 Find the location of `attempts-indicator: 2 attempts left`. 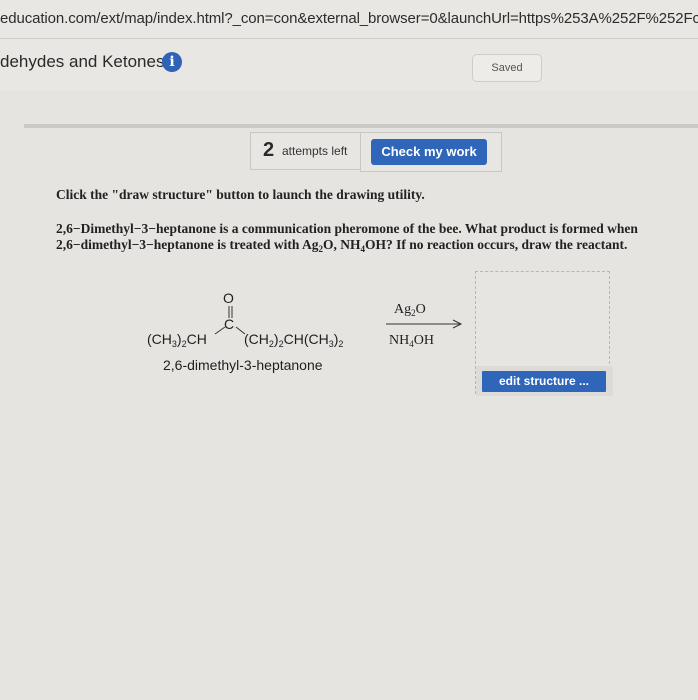

attempts-indicator: 2 attempts left is located at coordinates (305, 151).